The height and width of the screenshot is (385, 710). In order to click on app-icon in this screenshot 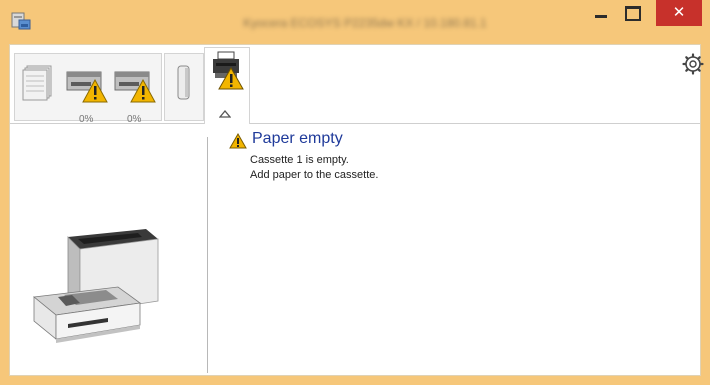, I will do `click(21, 21)`.